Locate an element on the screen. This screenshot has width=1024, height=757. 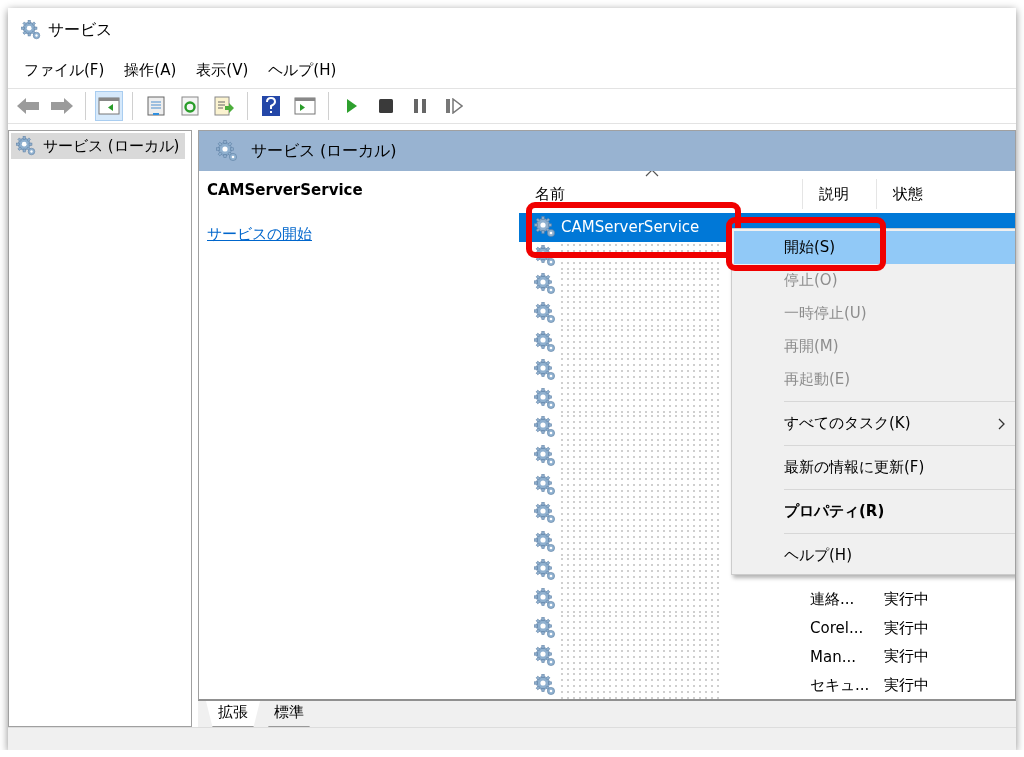
service-name: CAMServerService is located at coordinates (285, 190).